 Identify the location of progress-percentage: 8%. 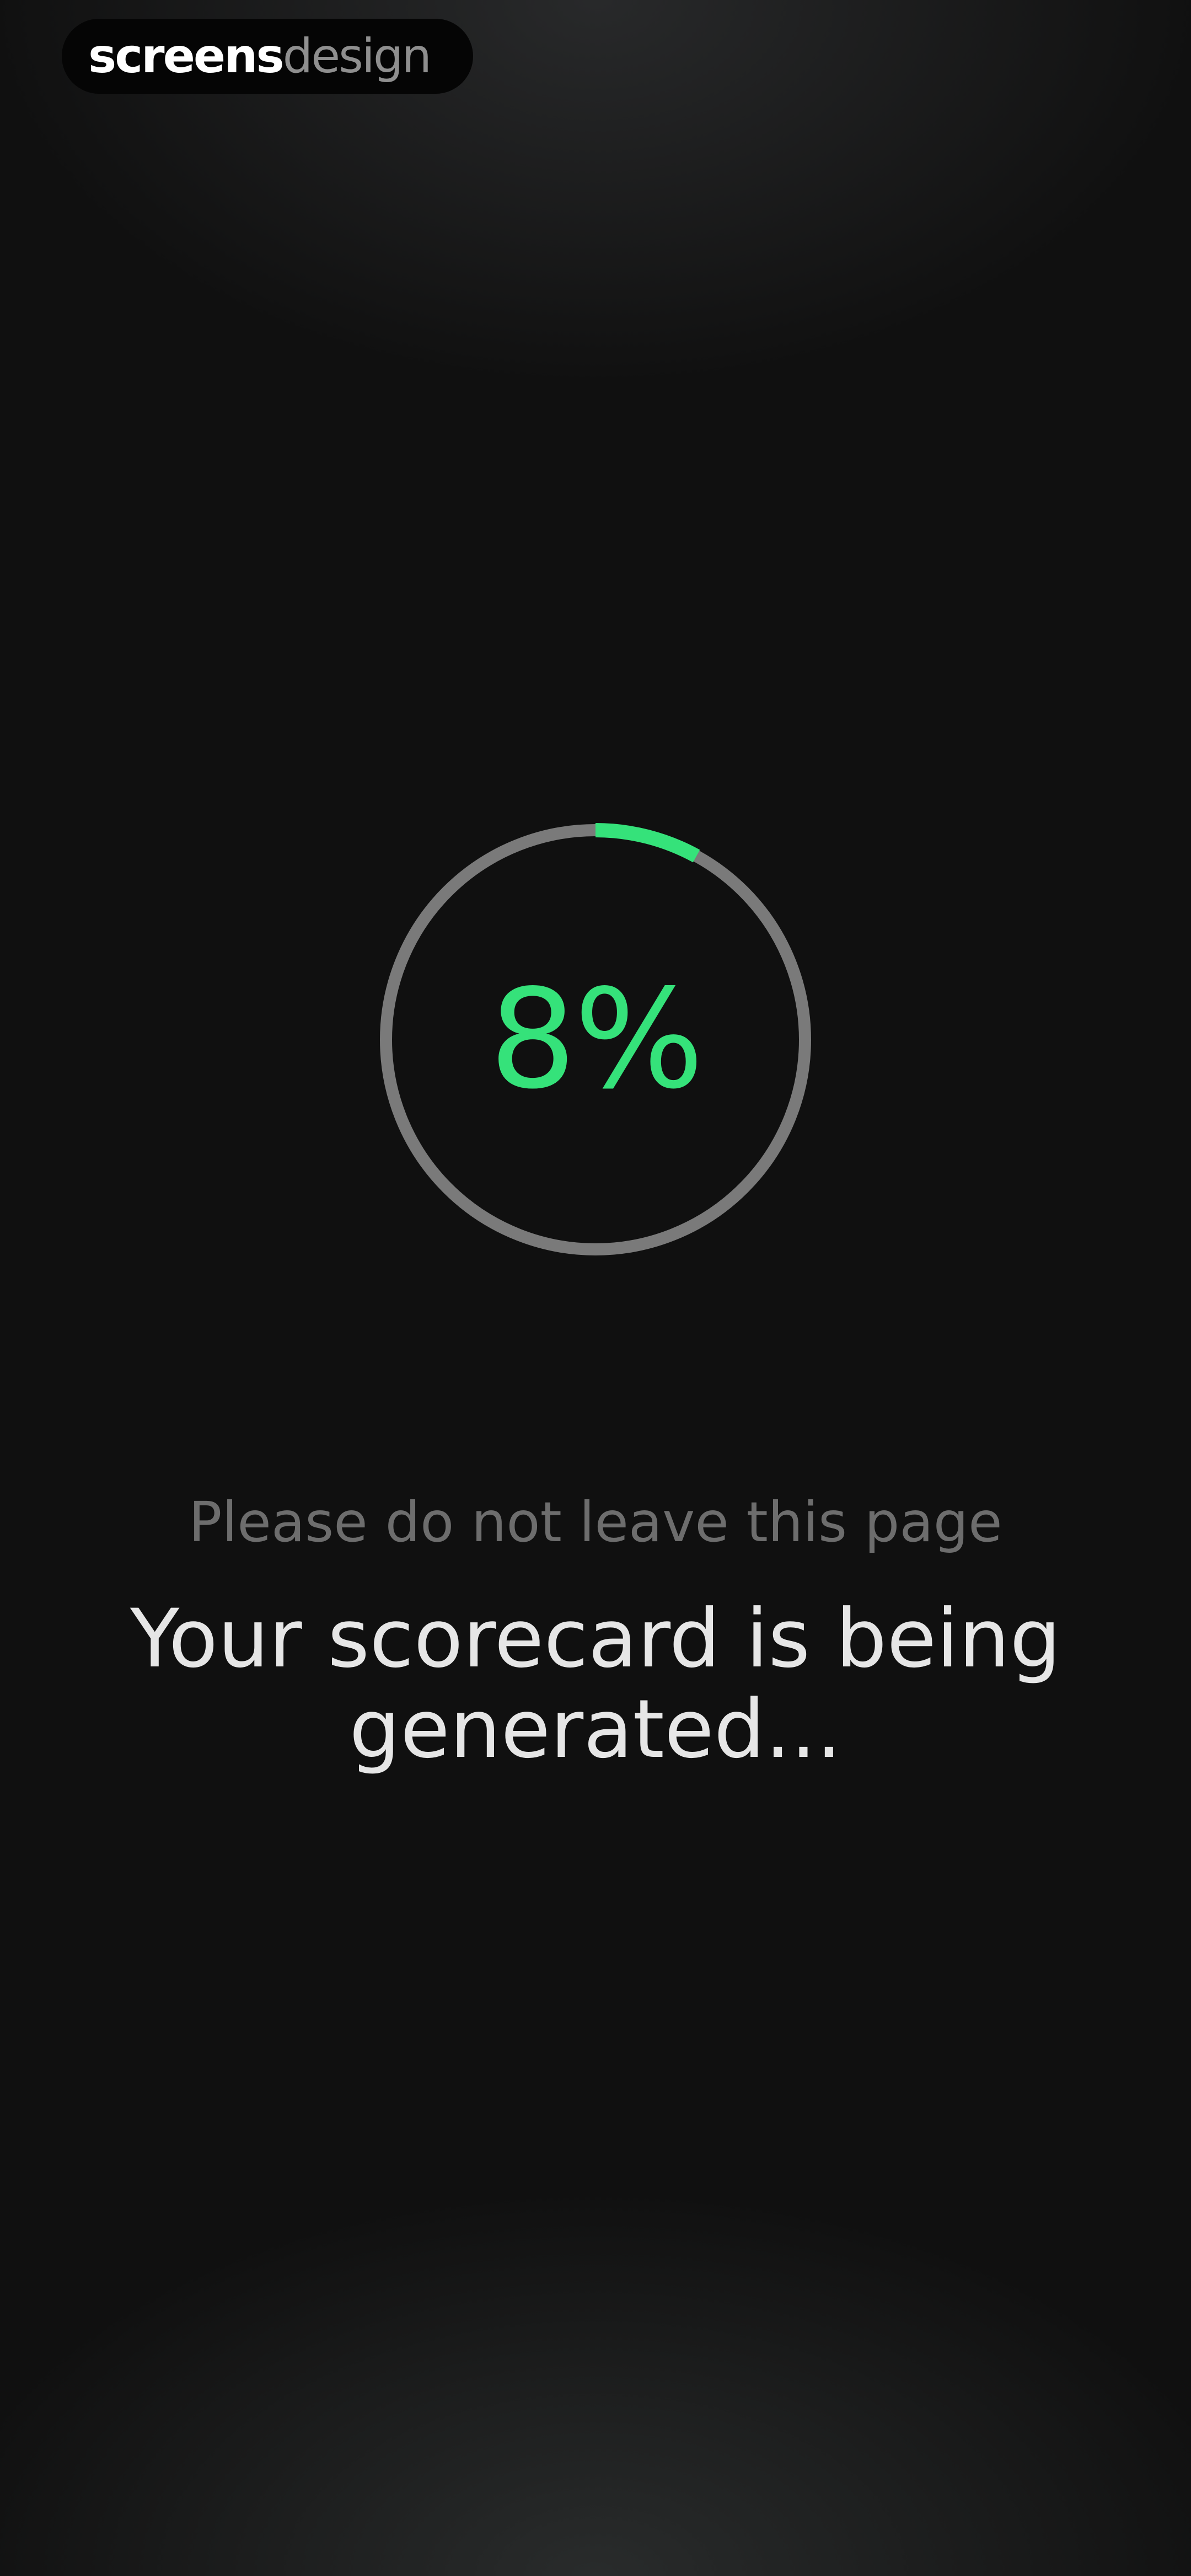
(596, 1039).